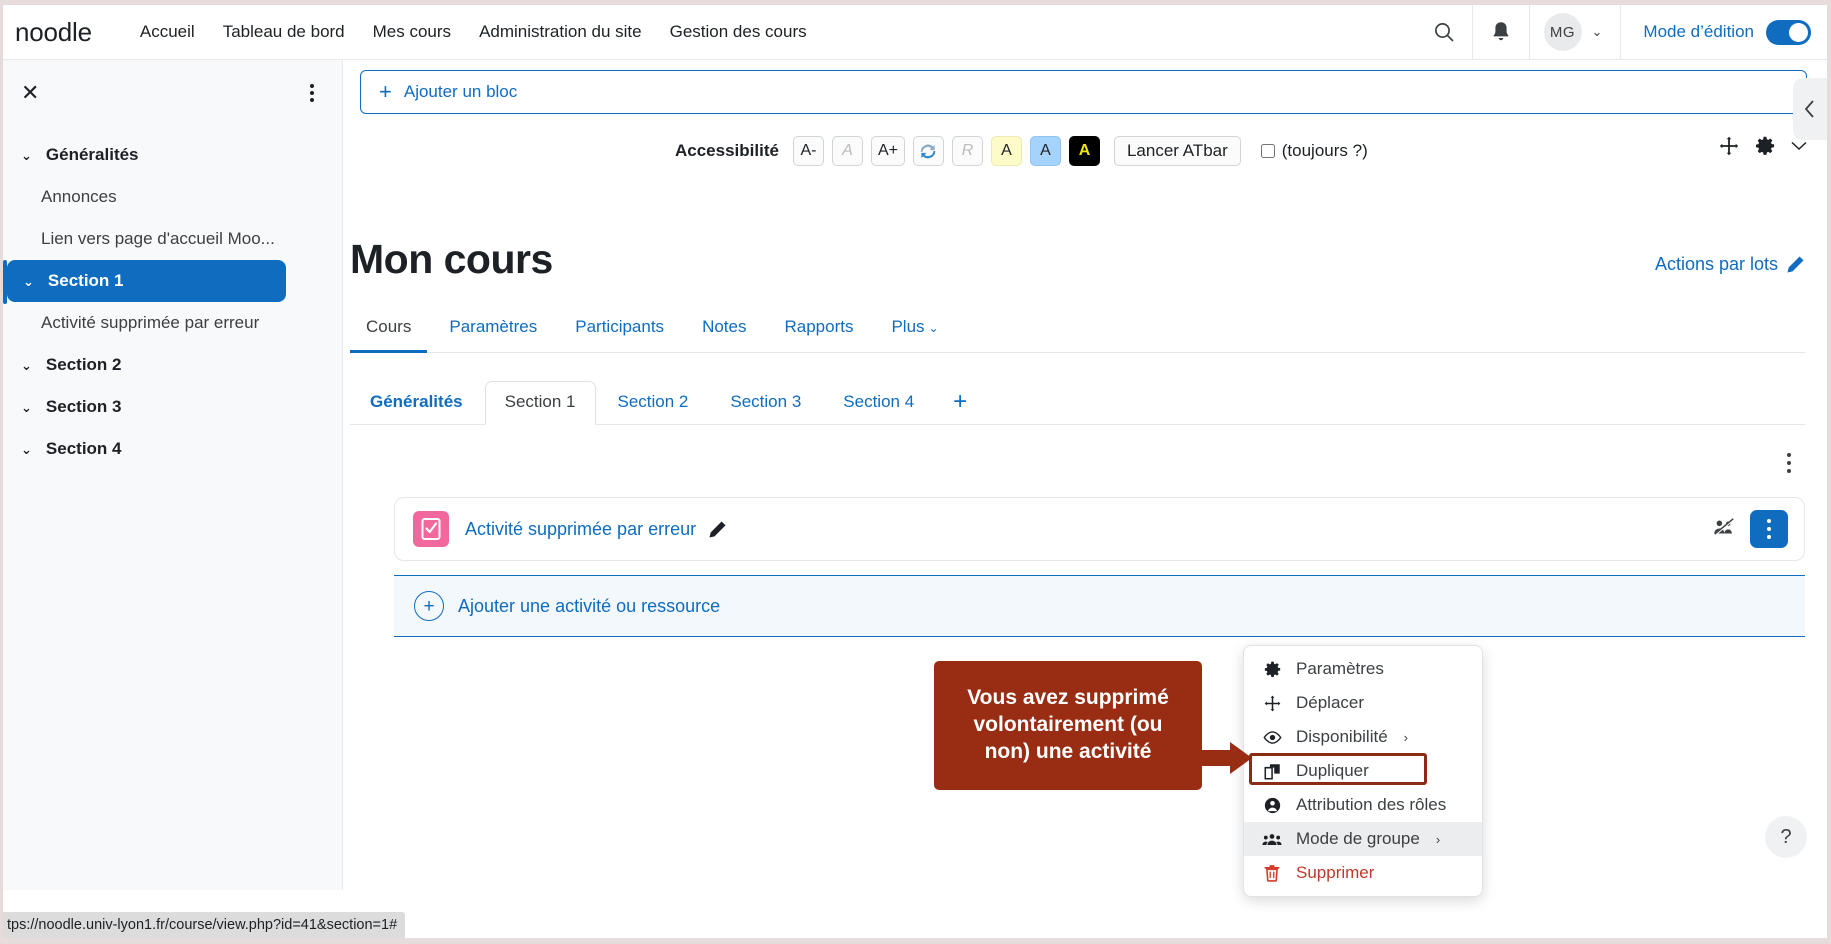  What do you see at coordinates (1769, 529) in the screenshot?
I see `activity-kebab-menu-button` at bounding box center [1769, 529].